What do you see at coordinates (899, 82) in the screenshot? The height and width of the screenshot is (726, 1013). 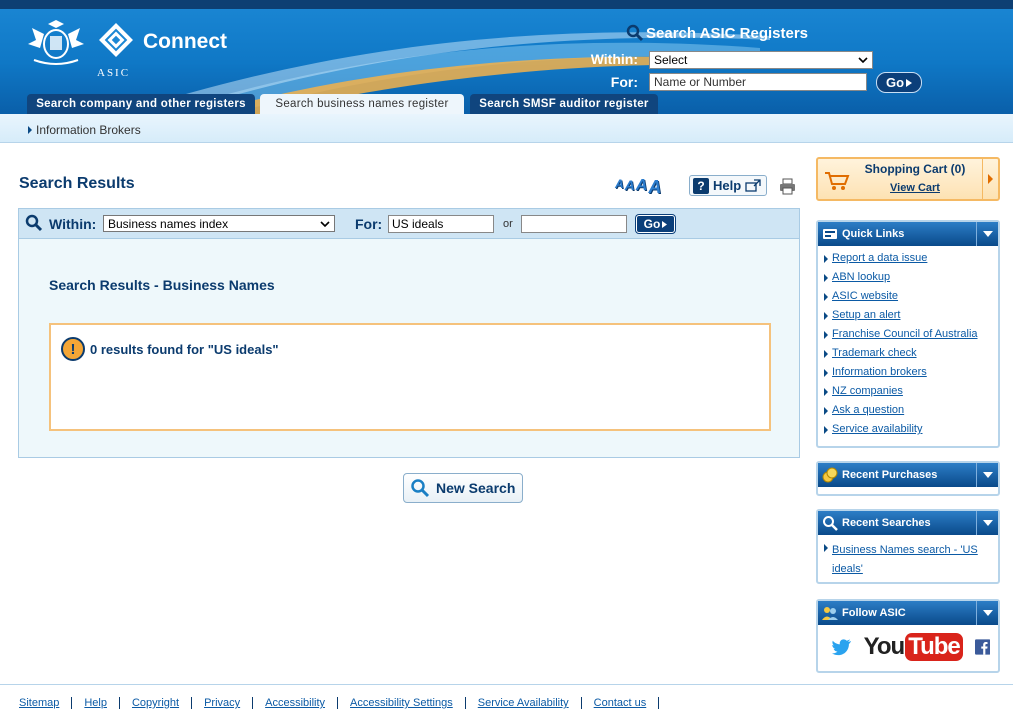 I see `header-go-button: Go` at bounding box center [899, 82].